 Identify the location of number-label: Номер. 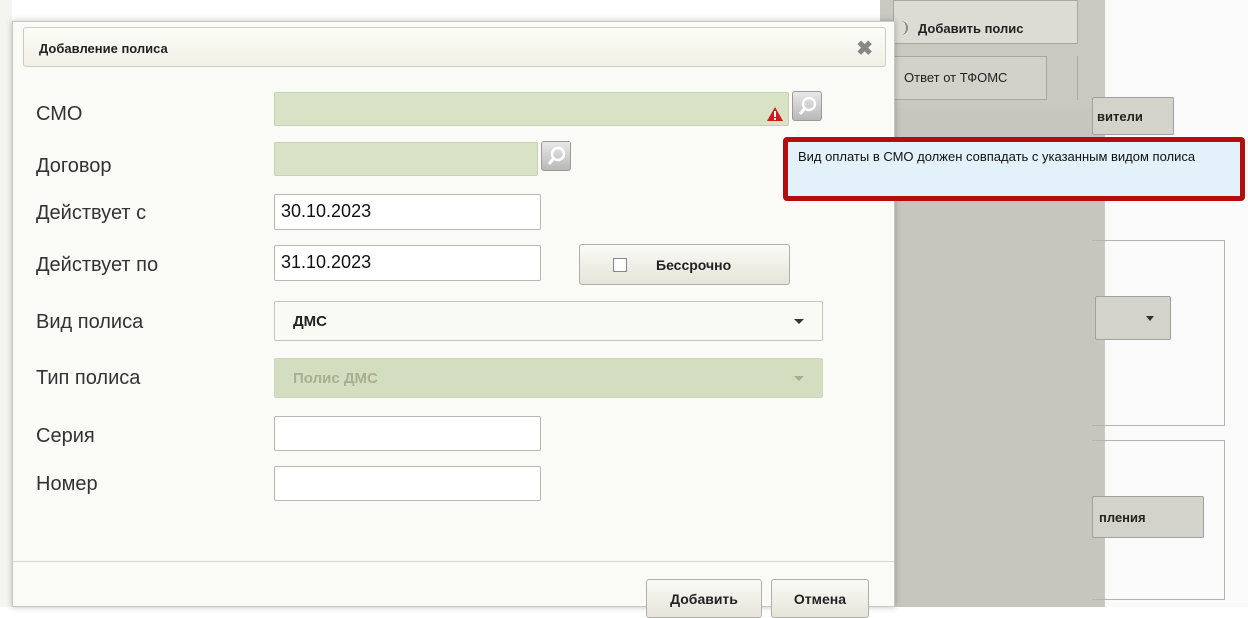
(67, 484).